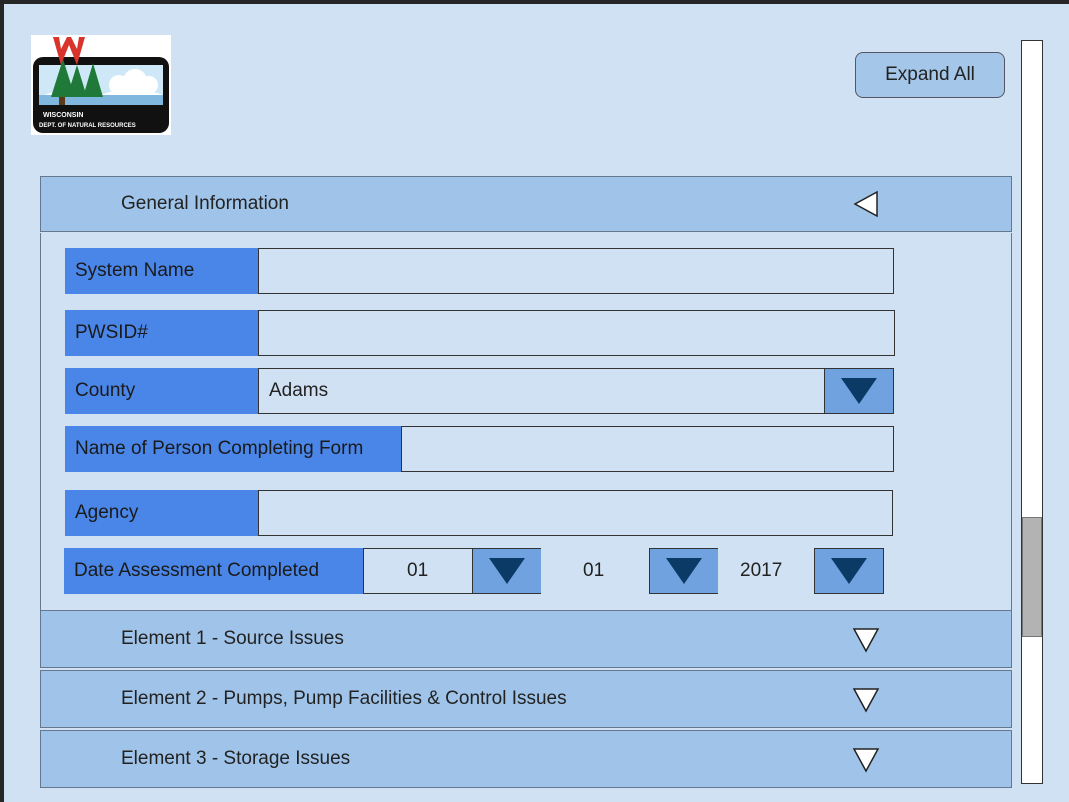  What do you see at coordinates (766, 571) in the screenshot?
I see `date-year-select: 2017` at bounding box center [766, 571].